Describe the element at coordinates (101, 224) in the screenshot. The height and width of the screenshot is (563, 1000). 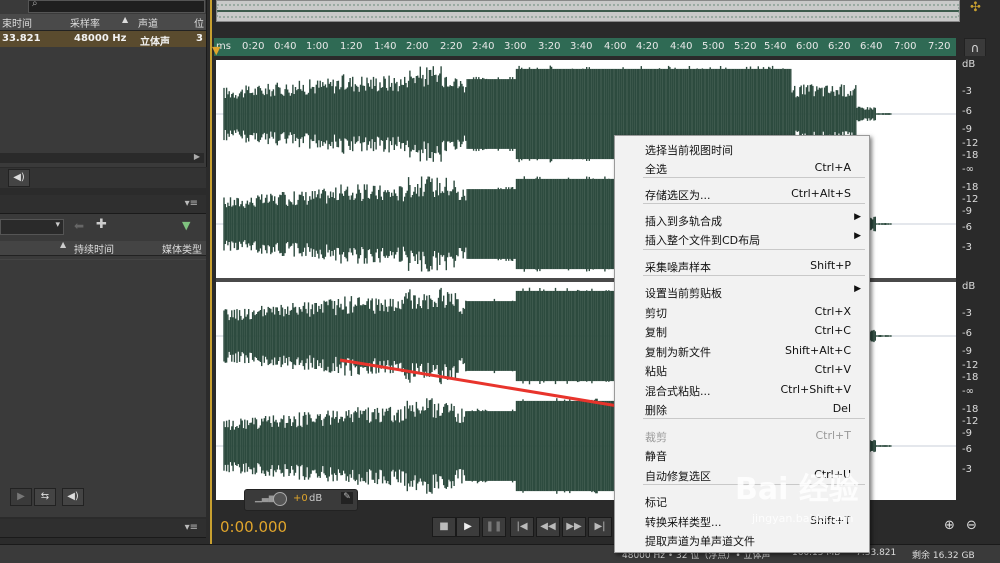
I see `add-shortcut-icon: ✚` at that location.